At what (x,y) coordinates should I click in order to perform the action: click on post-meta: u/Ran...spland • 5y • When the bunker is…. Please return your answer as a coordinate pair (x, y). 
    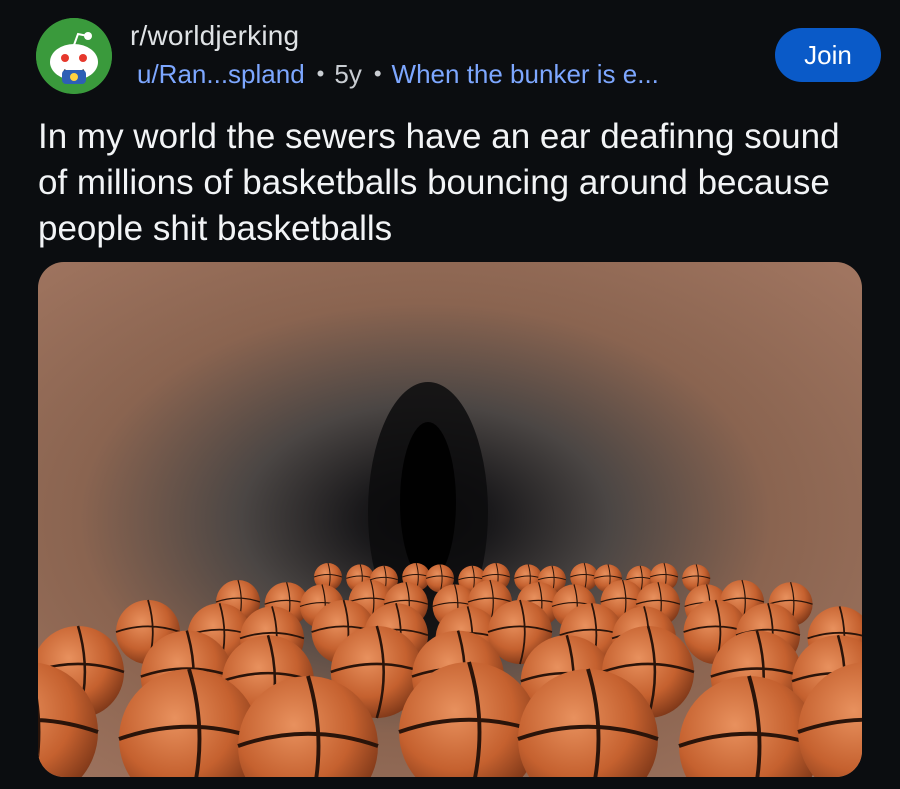
    Looking at the image, I should click on (398, 74).